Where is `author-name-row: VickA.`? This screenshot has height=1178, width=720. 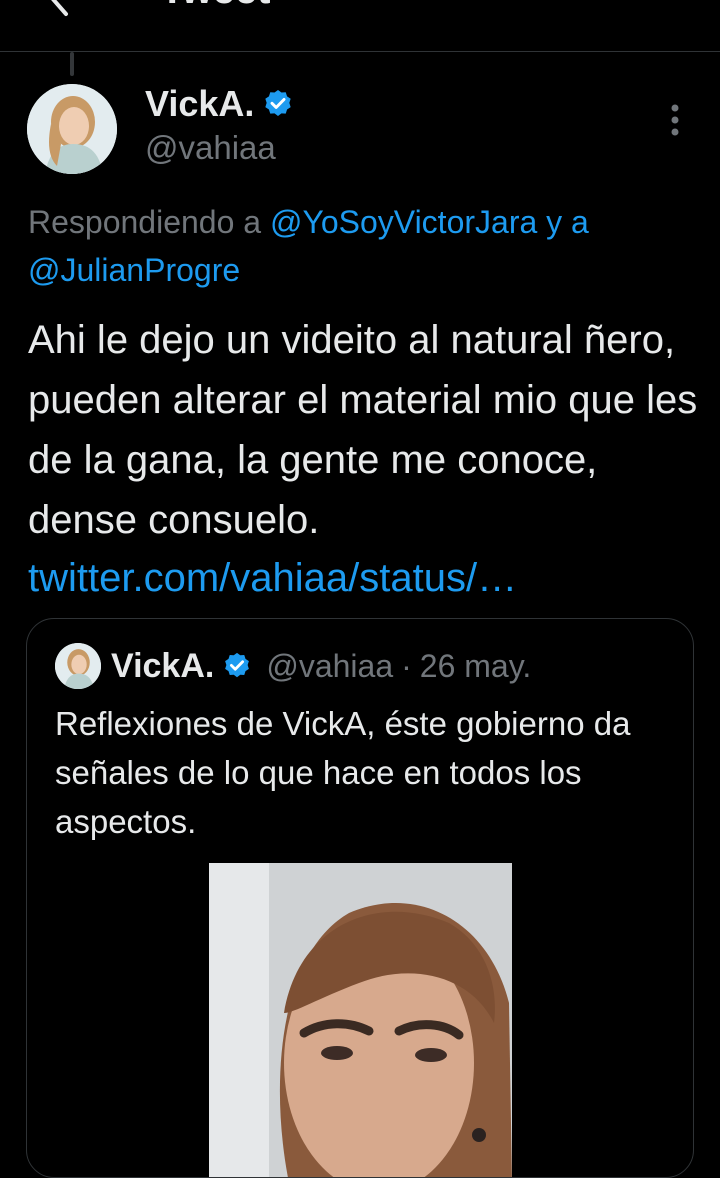 author-name-row: VickA. is located at coordinates (219, 104).